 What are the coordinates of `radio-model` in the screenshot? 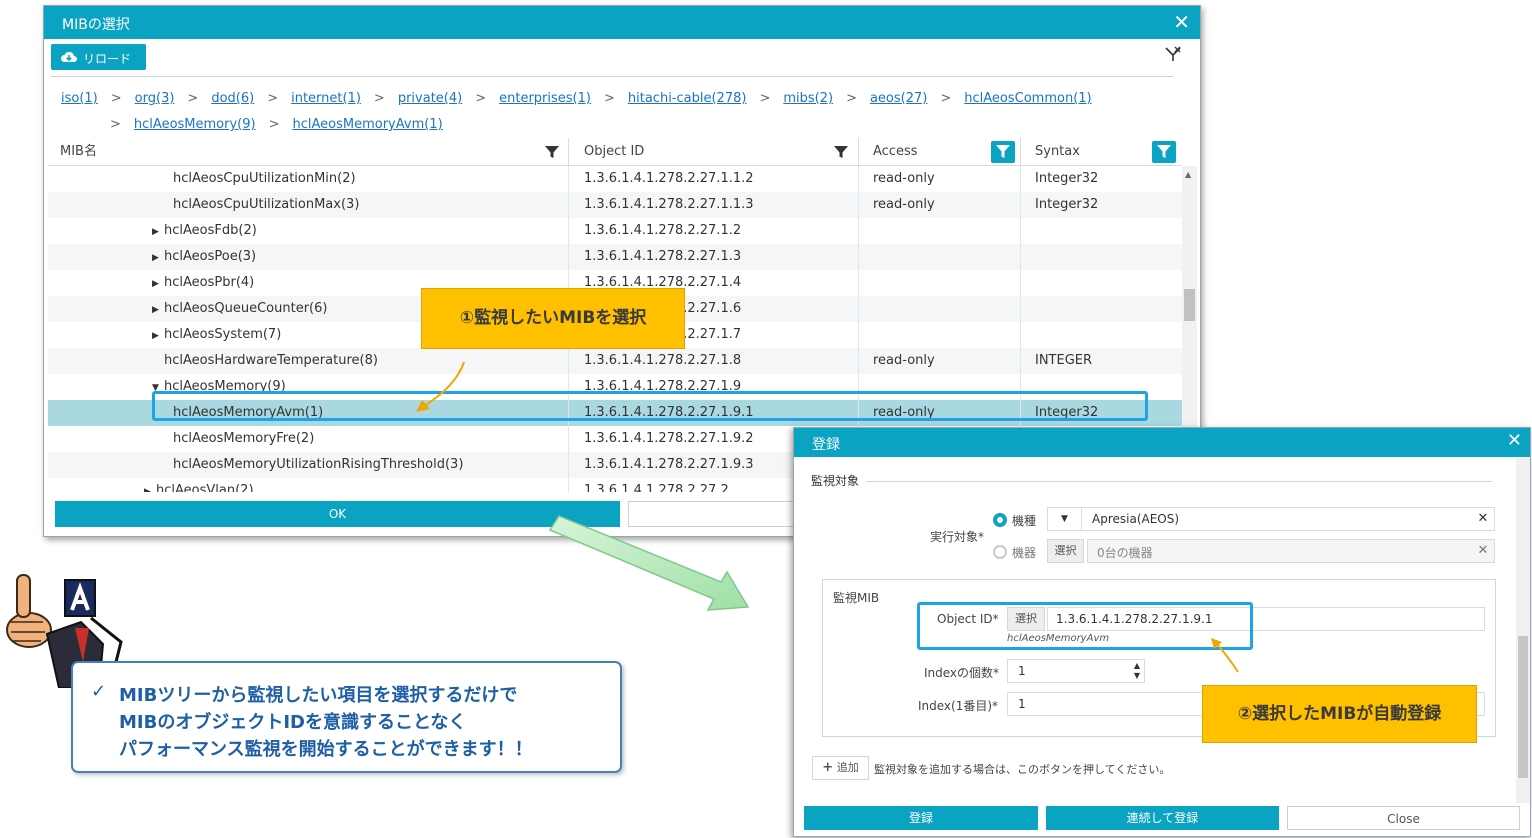 It's located at (1000, 520).